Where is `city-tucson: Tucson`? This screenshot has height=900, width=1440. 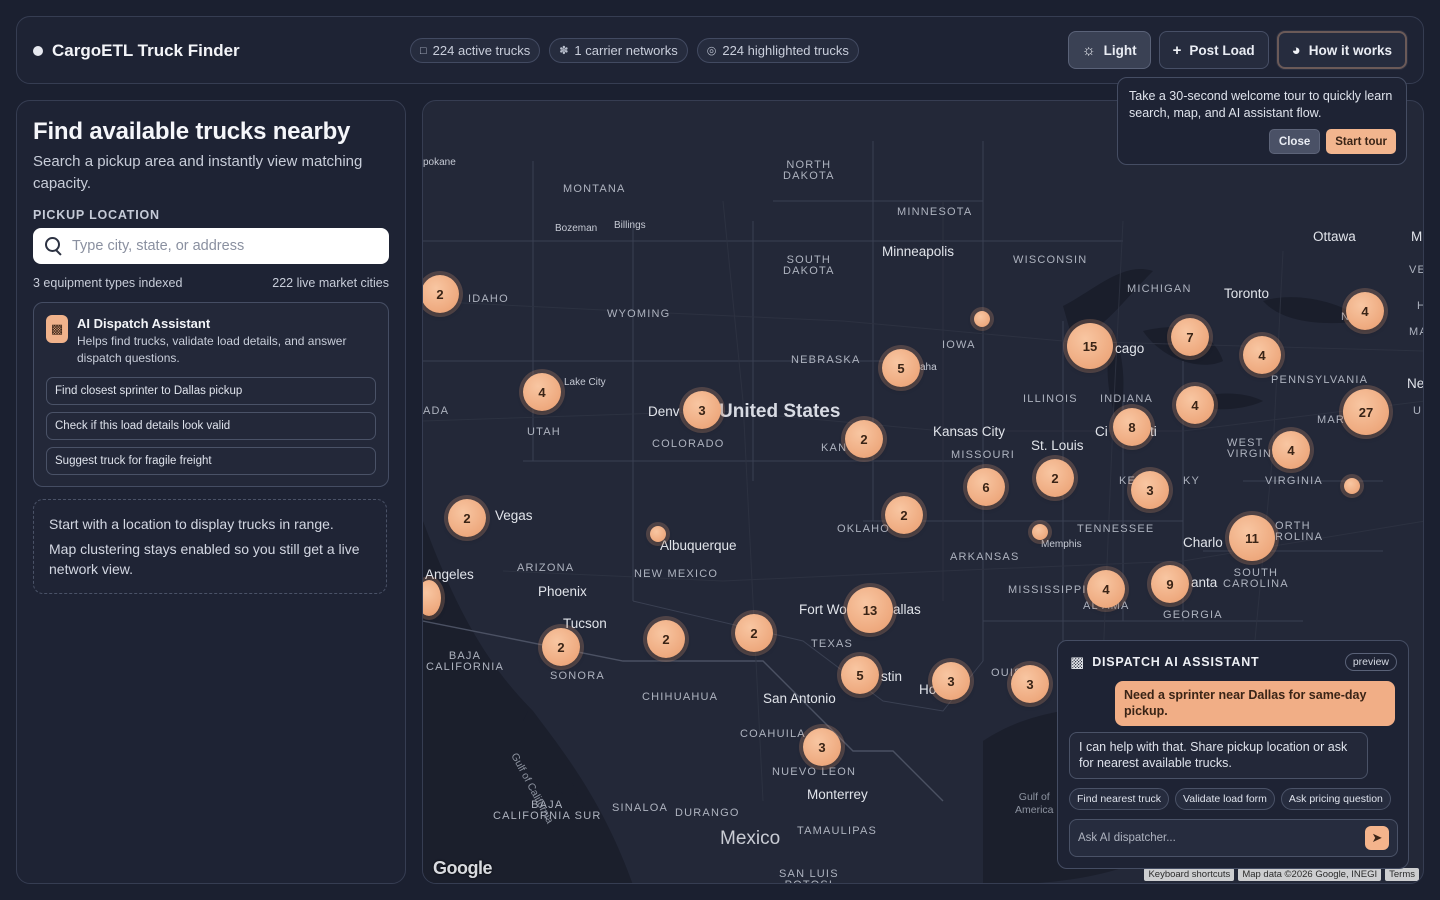
city-tucson: Tucson is located at coordinates (585, 623).